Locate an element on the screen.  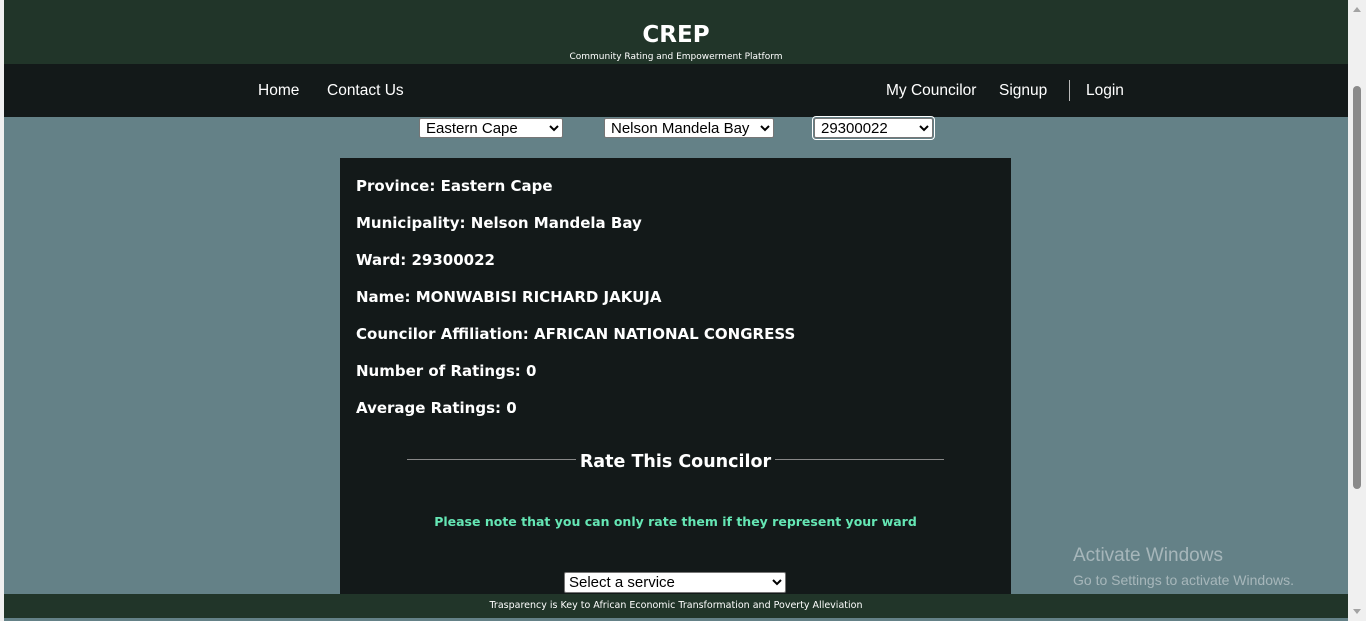
nav-login-link: Login is located at coordinates (1105, 91).